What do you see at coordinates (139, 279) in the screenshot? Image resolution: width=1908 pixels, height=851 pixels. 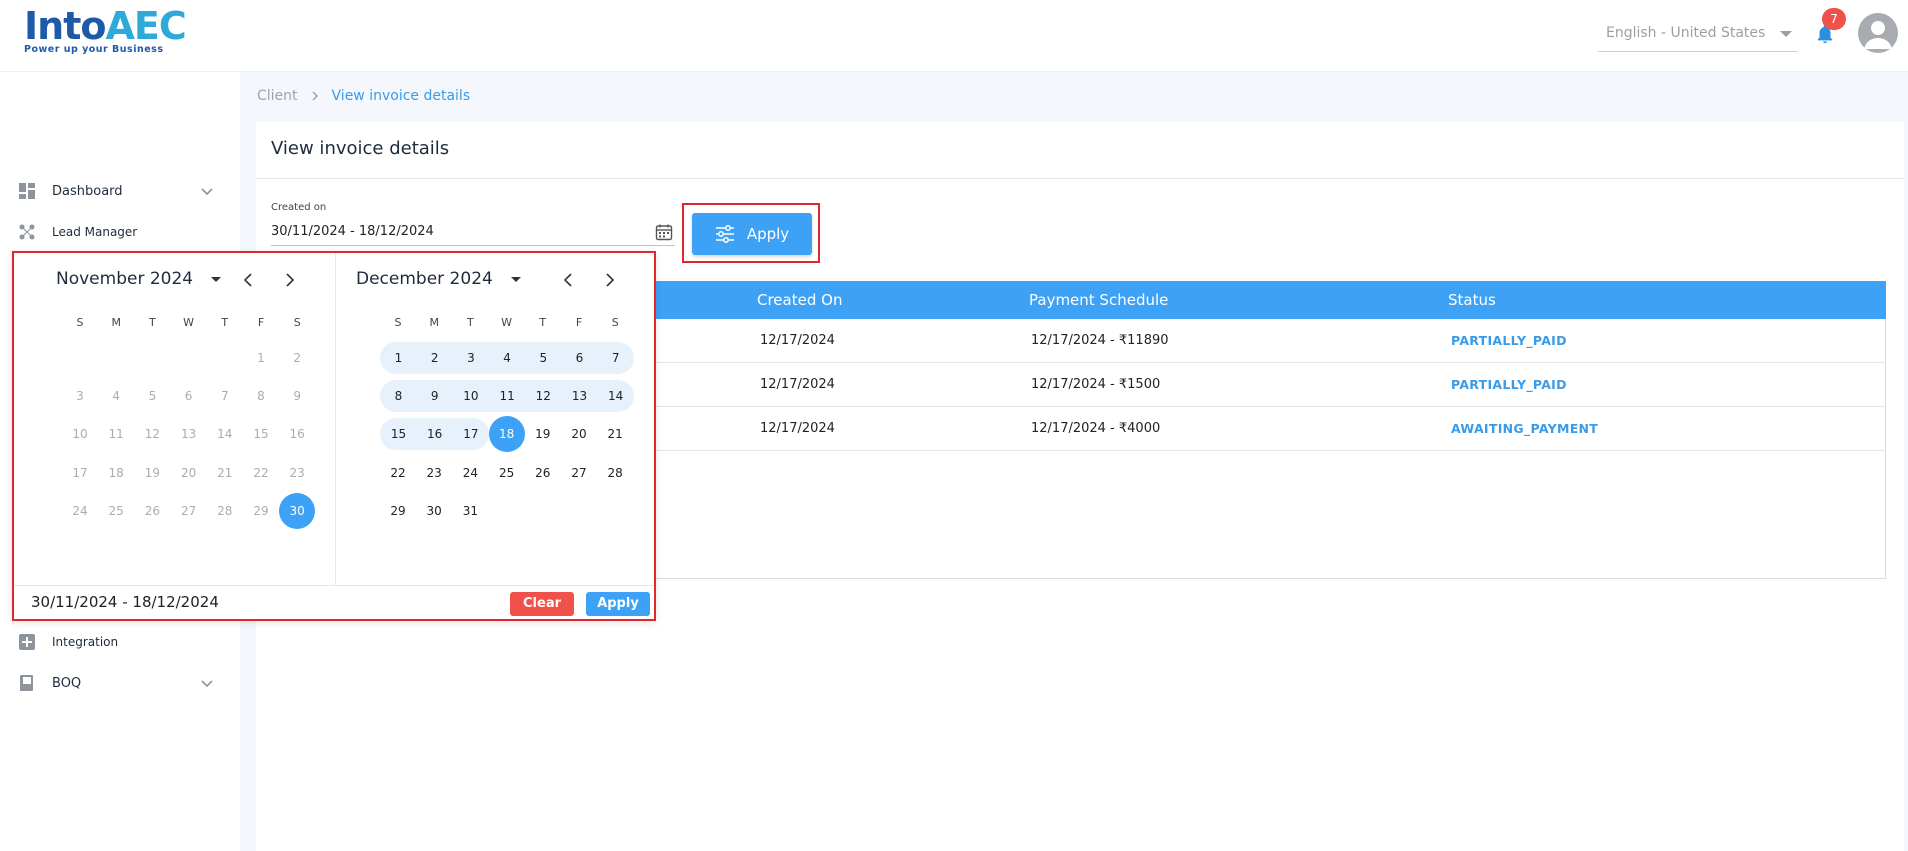 I see `month-selector: November 2024` at bounding box center [139, 279].